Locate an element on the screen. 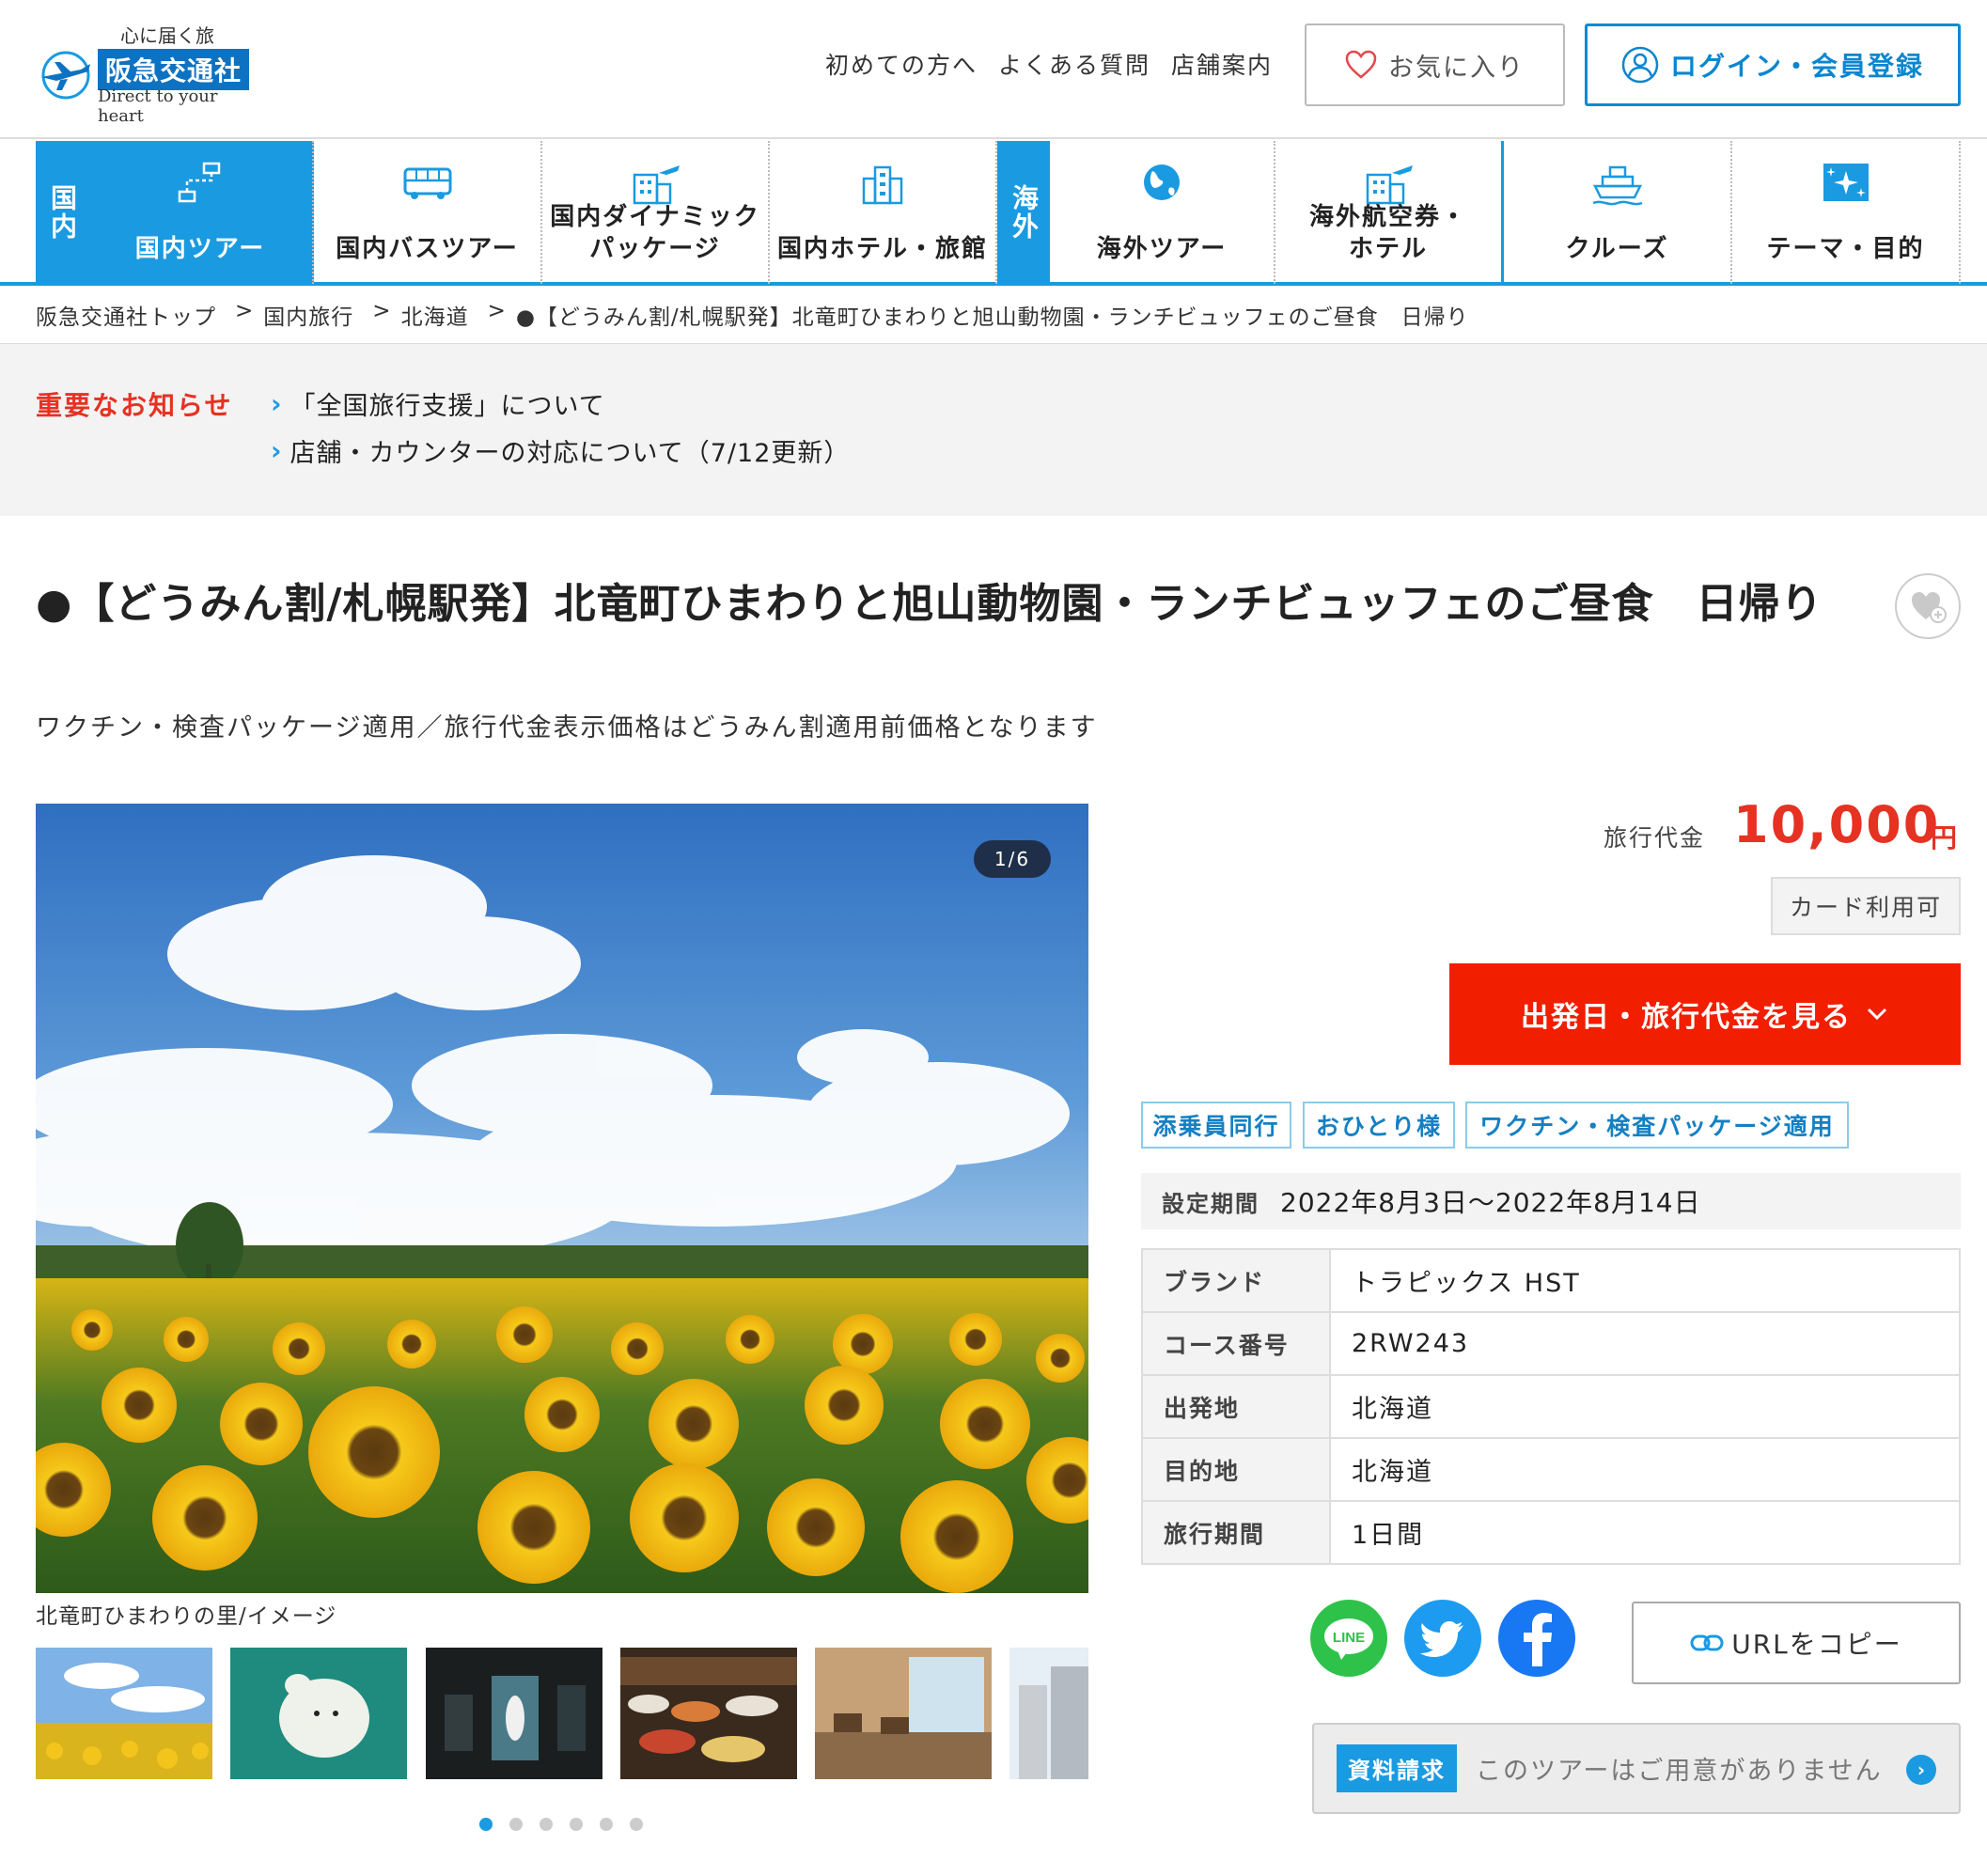 Image resolution: width=1987 pixels, height=1876 pixels. page-subtitle: ワクチン・検査パッケージ適用／旅行代金表示価格はどうみん割適用前価格となります is located at coordinates (567, 728).